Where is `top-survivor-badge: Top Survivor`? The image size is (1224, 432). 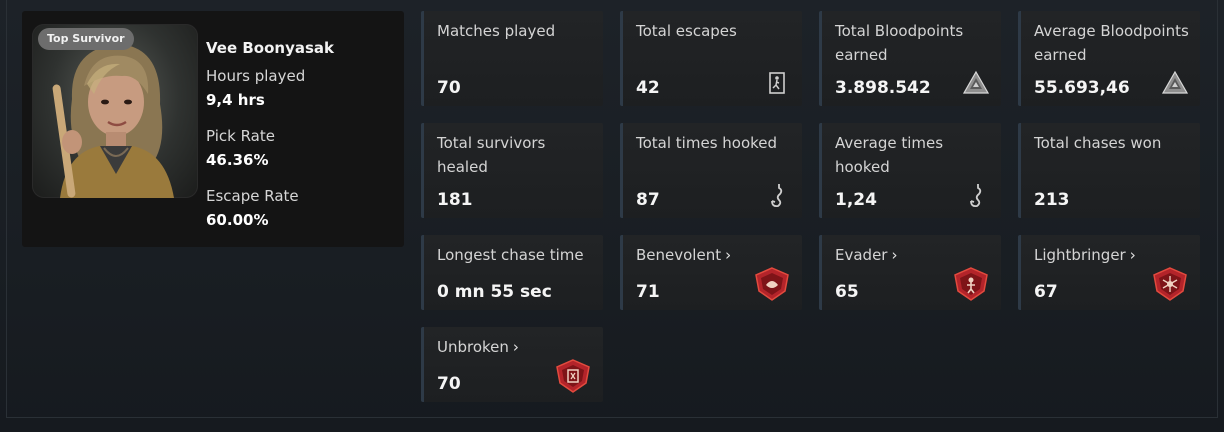
top-survivor-badge: Top Survivor is located at coordinates (86, 39).